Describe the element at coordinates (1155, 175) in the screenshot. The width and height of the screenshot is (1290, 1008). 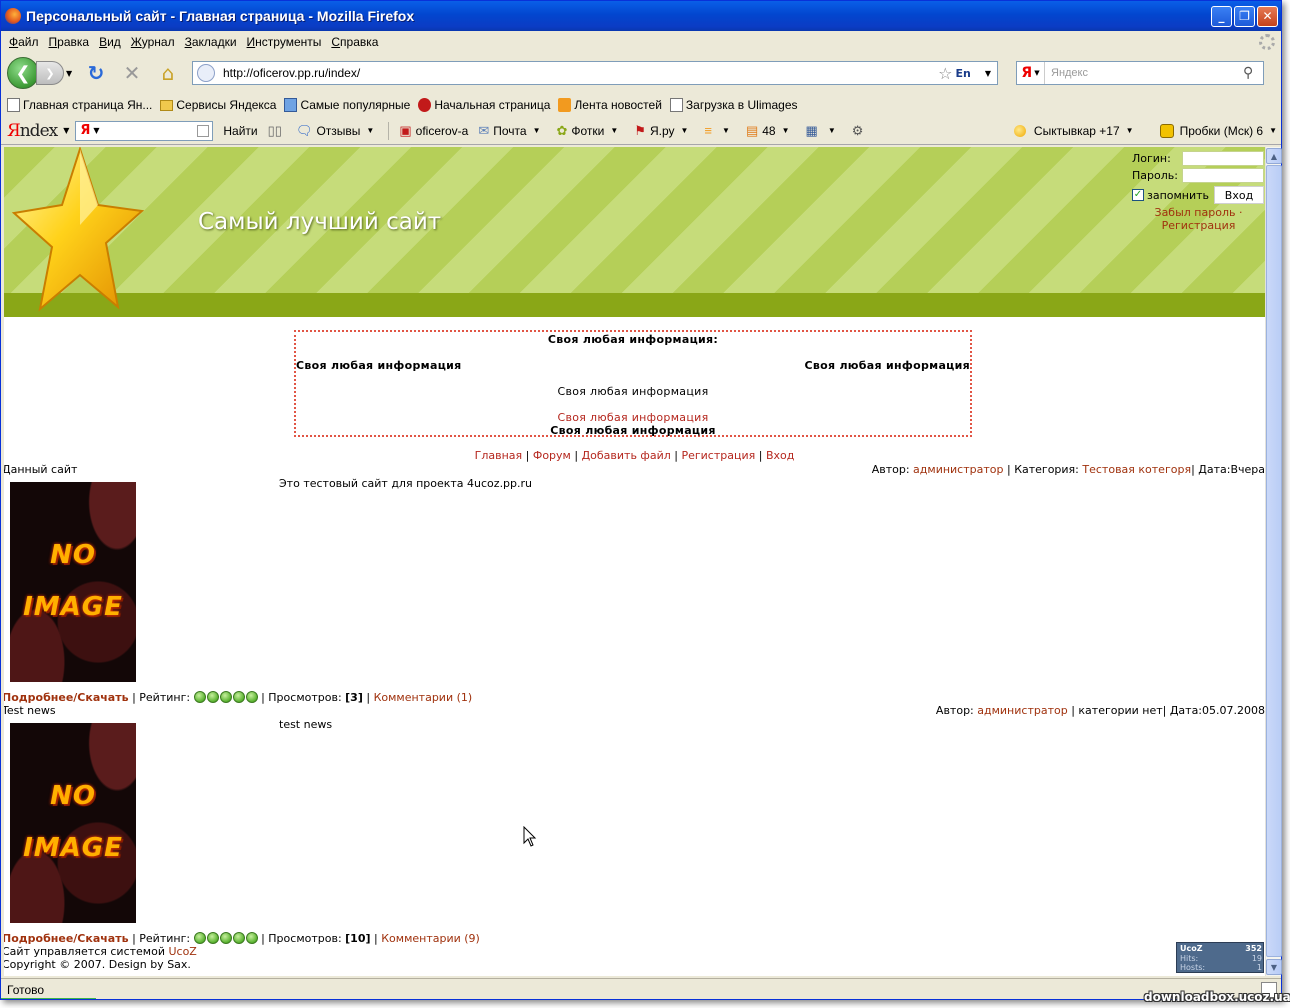
I see `password-label: Пароль:` at that location.